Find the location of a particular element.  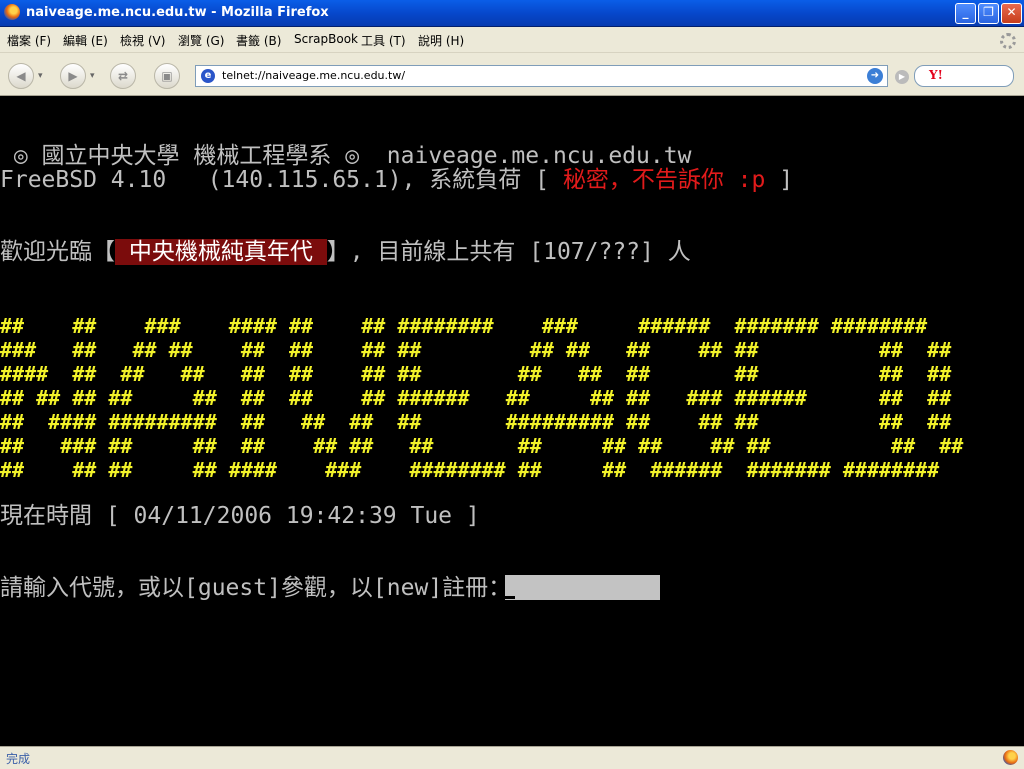

back-dropdown-icon: ▾ is located at coordinates (40, 76).